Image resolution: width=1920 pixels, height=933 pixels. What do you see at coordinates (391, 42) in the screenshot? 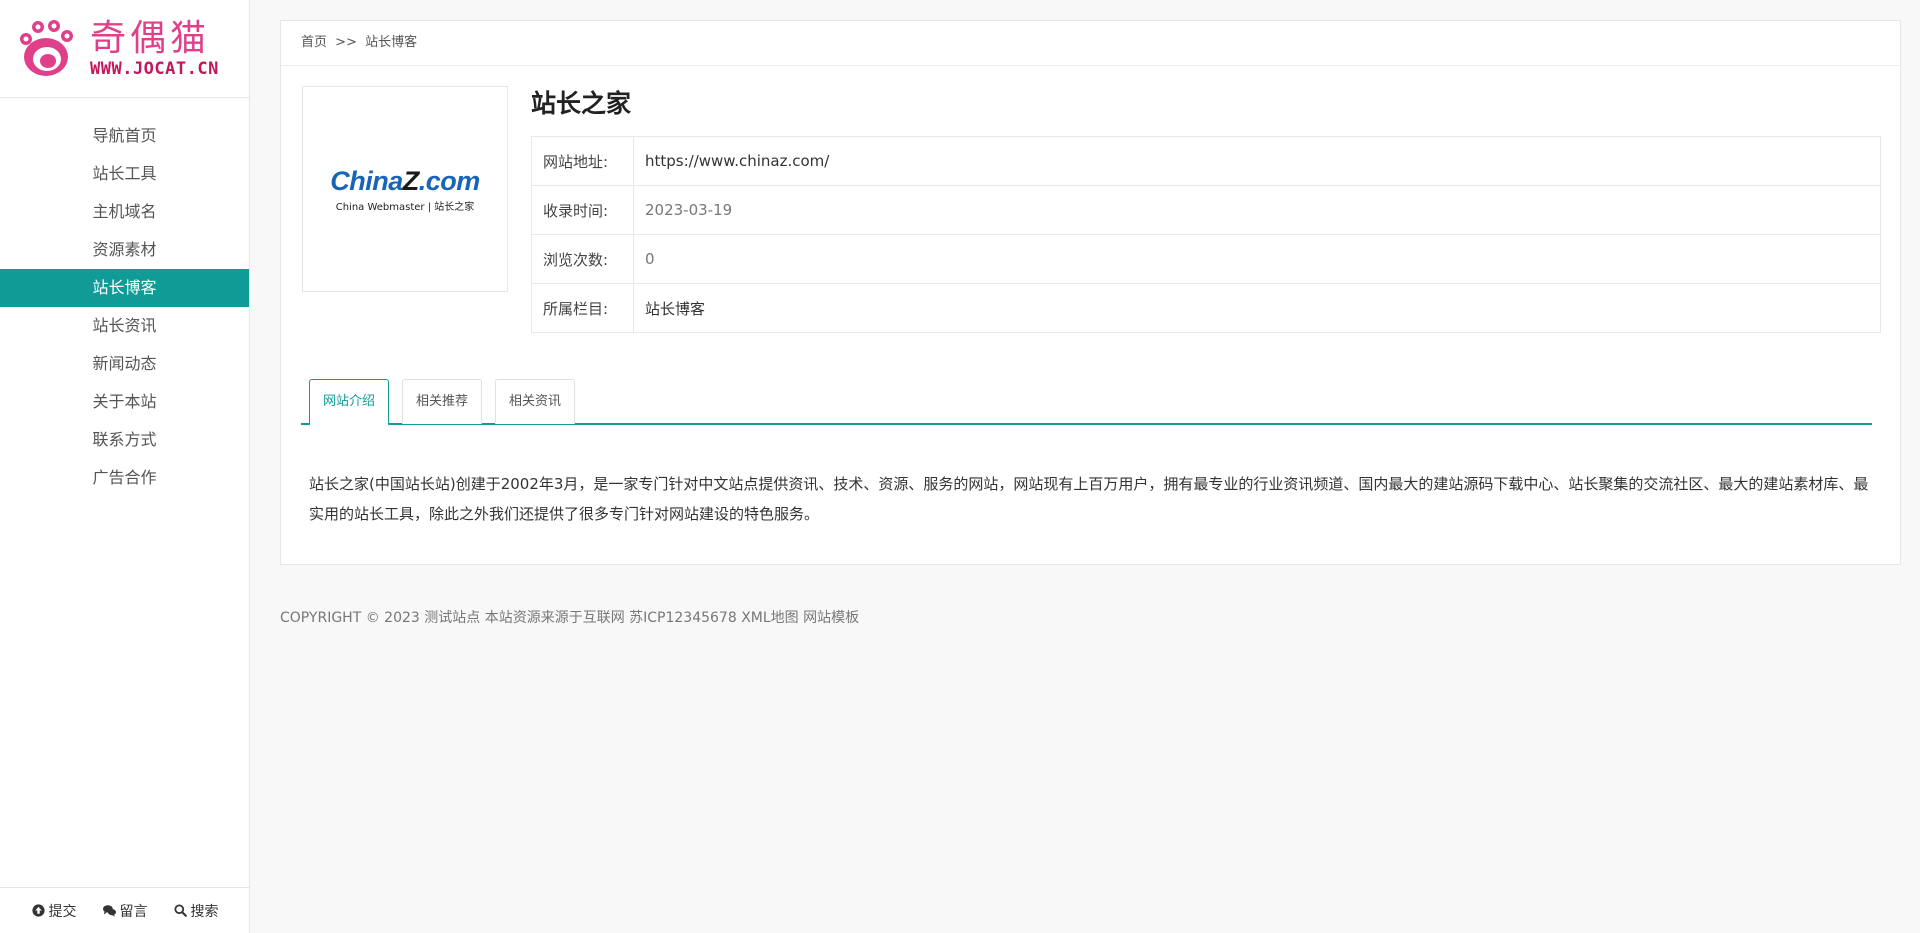
I see `breadcrumb-current: 站长博客` at bounding box center [391, 42].